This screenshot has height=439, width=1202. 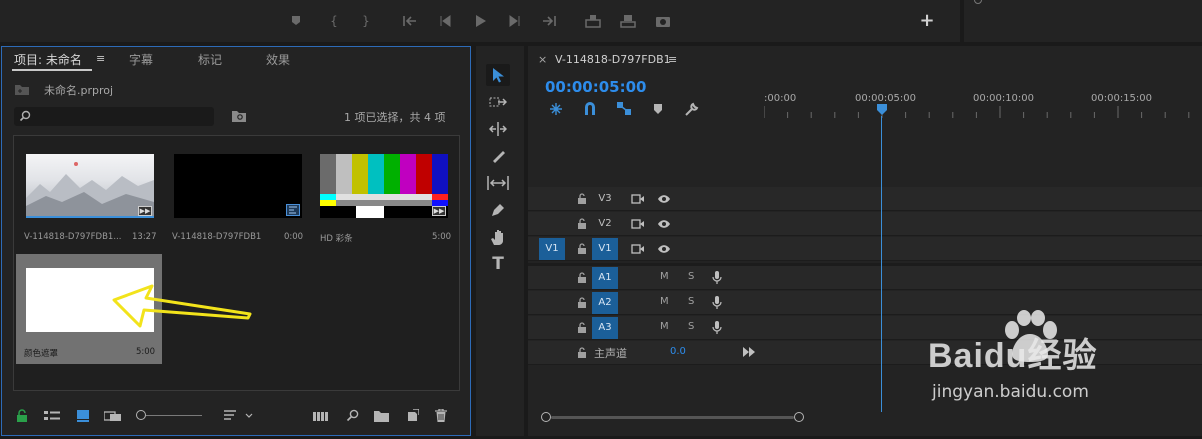 What do you see at coordinates (590, 108) in the screenshot?
I see `snap-icon` at bounding box center [590, 108].